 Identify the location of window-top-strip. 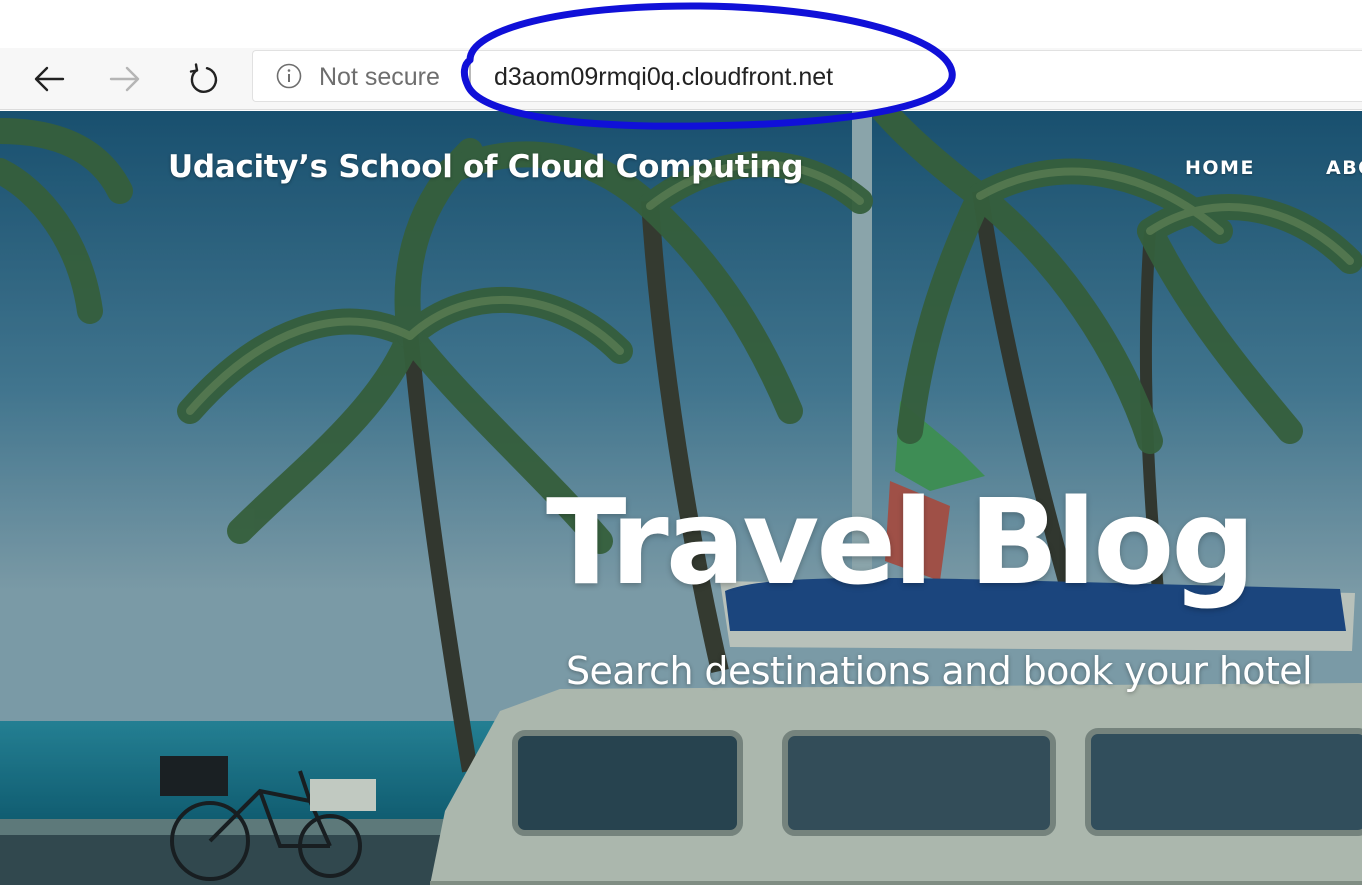
(681, 24).